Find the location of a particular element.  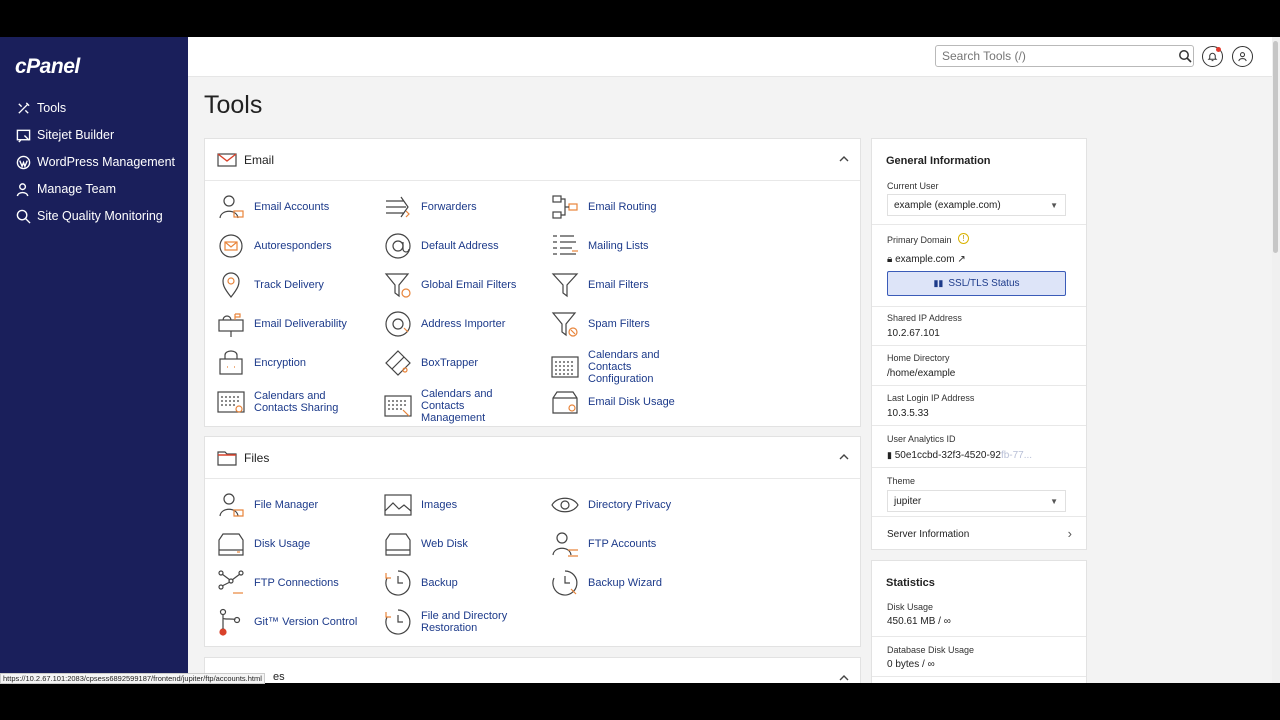

global-filter-icon is located at coordinates (398, 285).